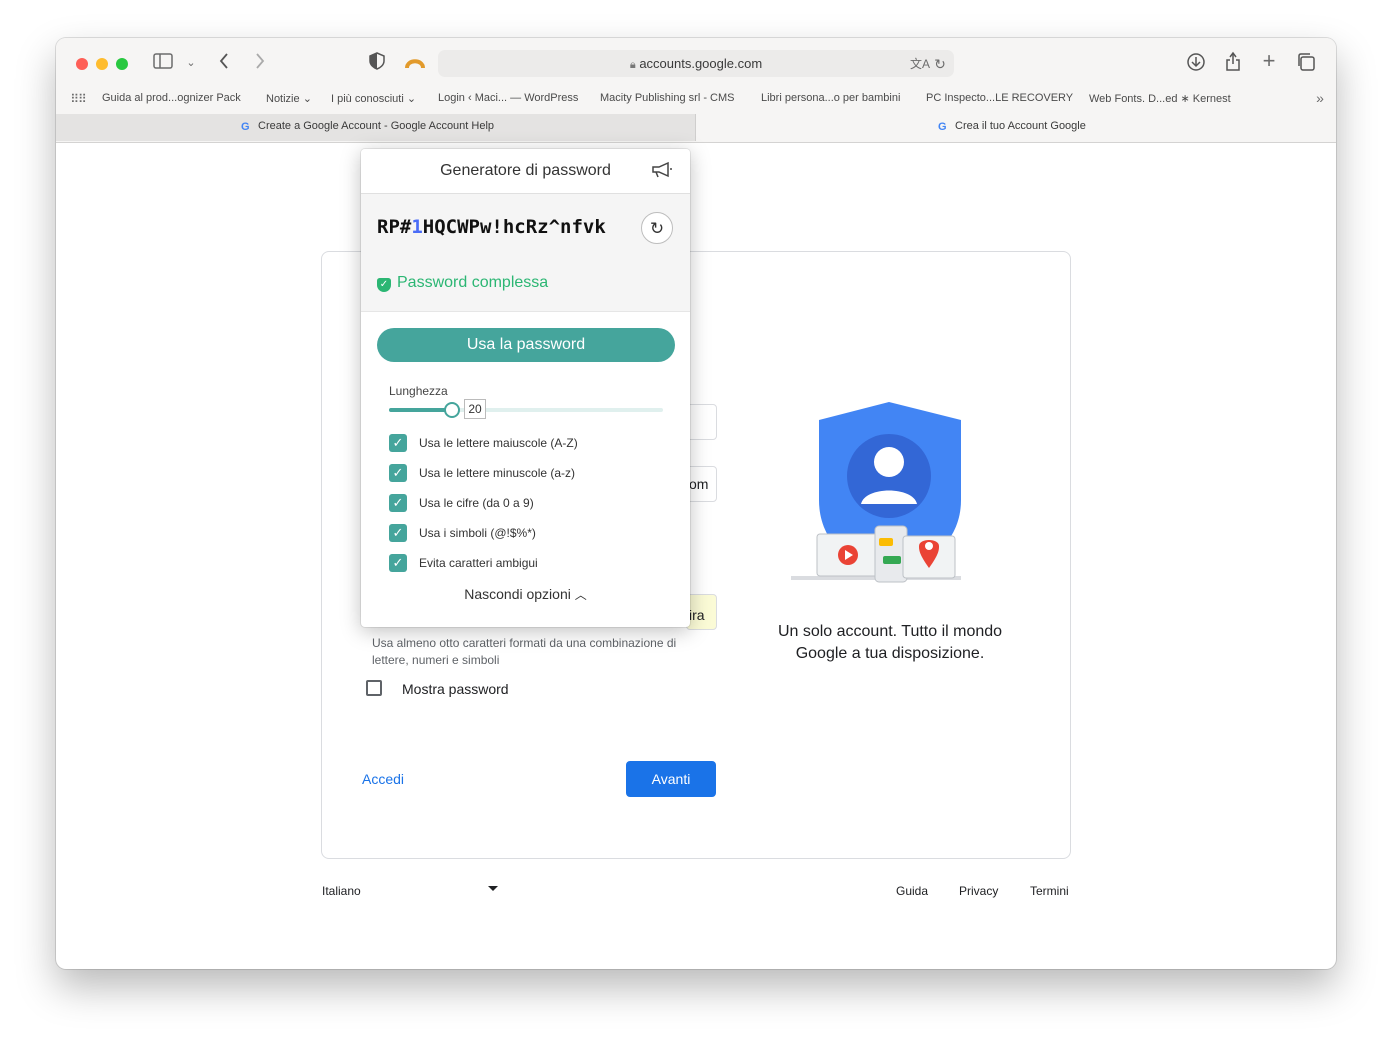 The width and height of the screenshot is (1392, 1044). What do you see at coordinates (415, 64) in the screenshot?
I see `arch-icon` at bounding box center [415, 64].